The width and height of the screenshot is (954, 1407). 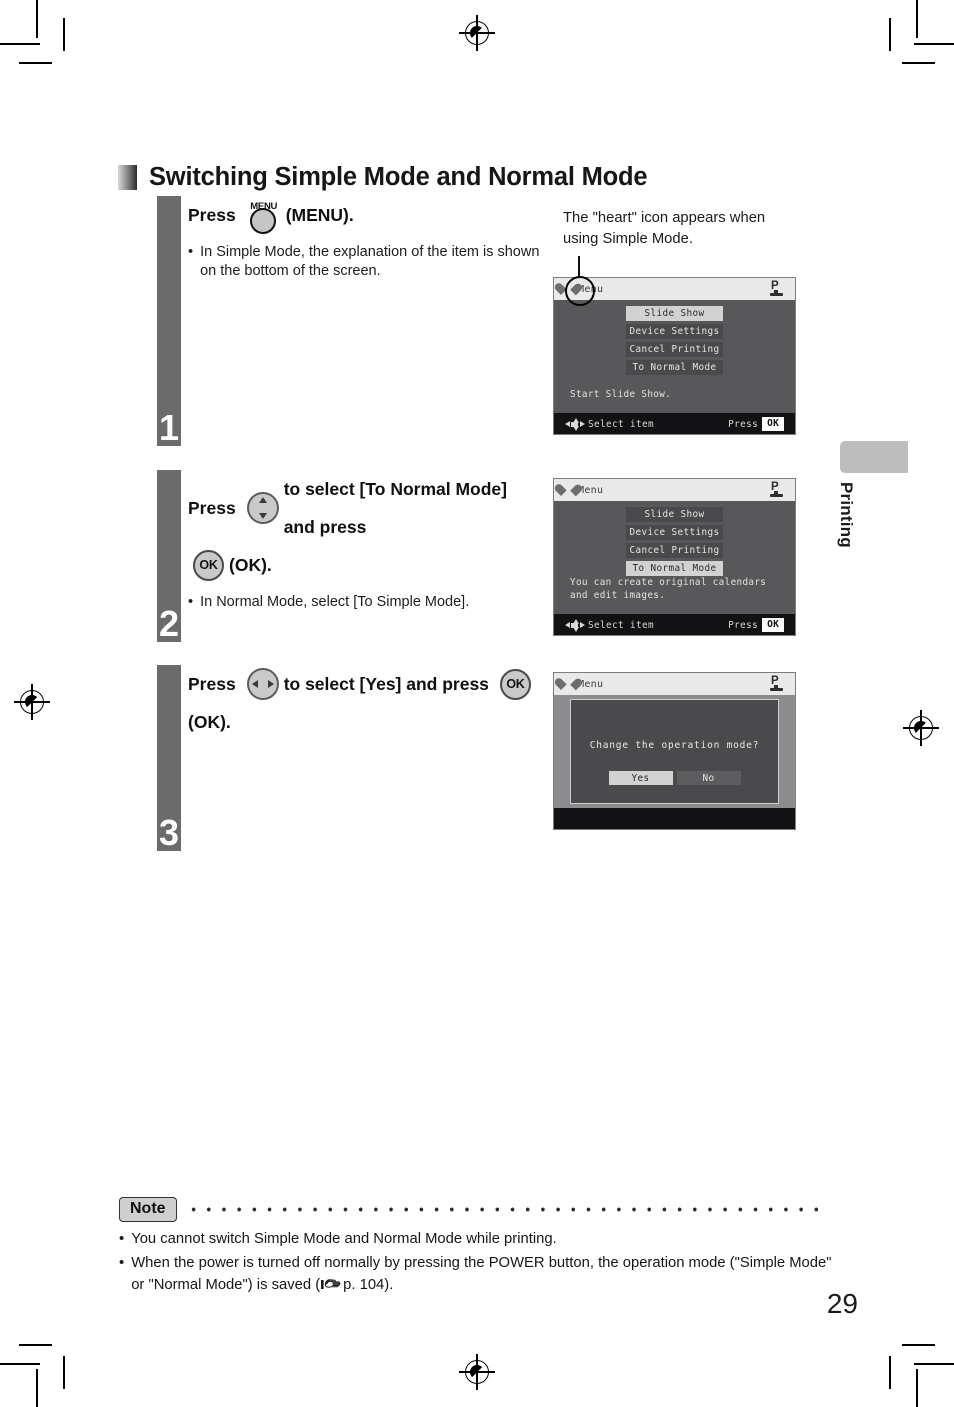 What do you see at coordinates (773, 625) in the screenshot?
I see `lcd-2-ok-badge: OK` at bounding box center [773, 625].